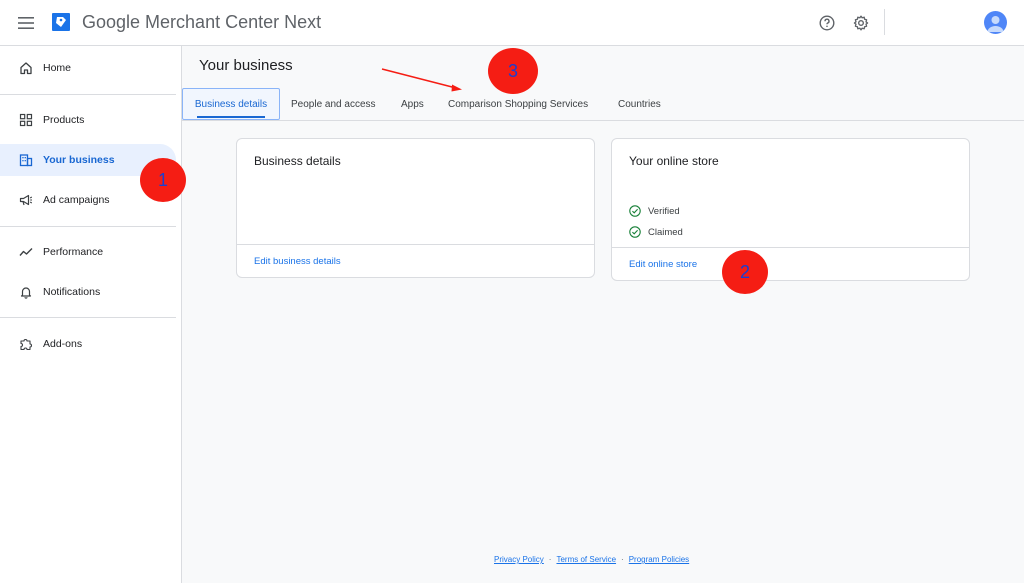 The height and width of the screenshot is (583, 1024). I want to click on annotation-badge-1: 1, so click(163, 180).